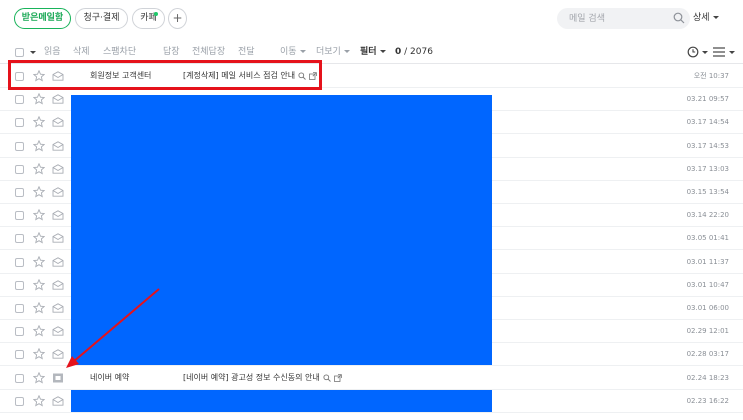  Describe the element at coordinates (711, 76) in the screenshot. I see `mail-date: 오전 10:37` at that location.